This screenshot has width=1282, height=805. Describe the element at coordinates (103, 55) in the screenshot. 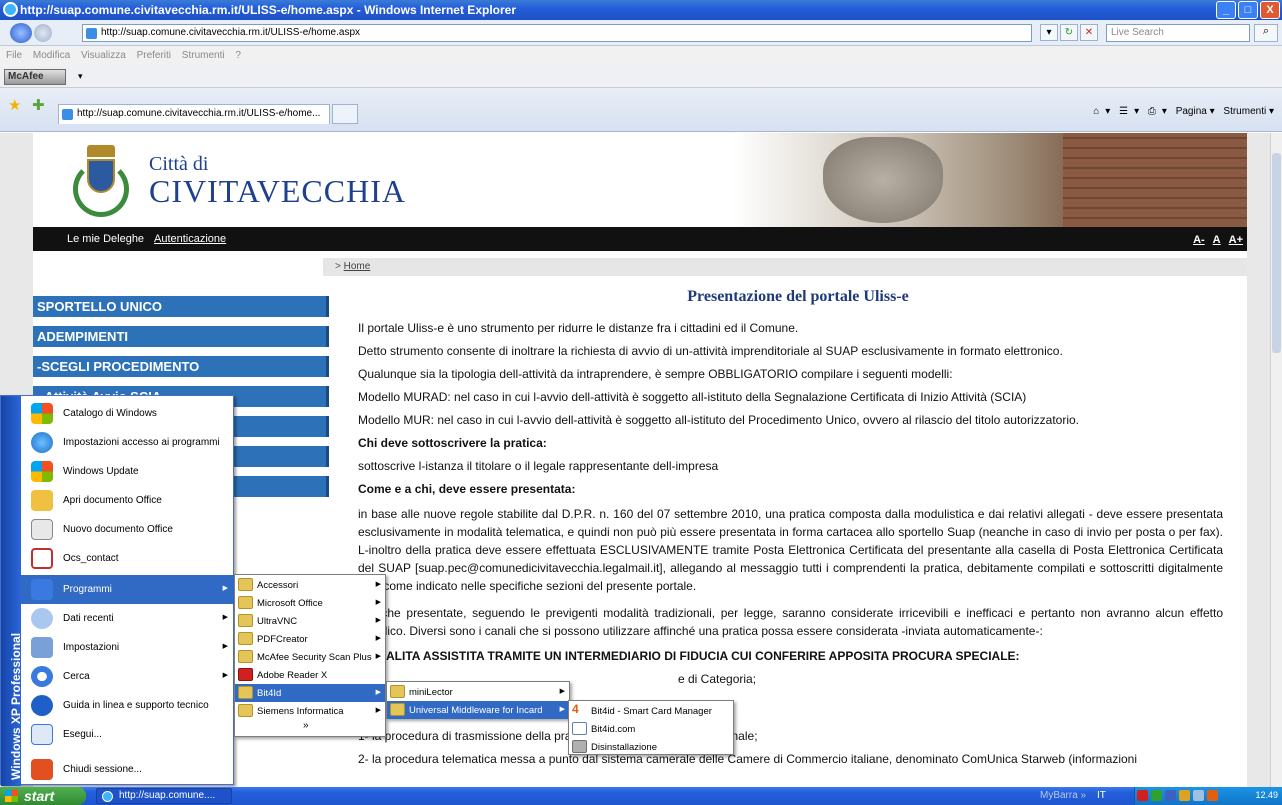

I see `menu-visualizza: Visualizza` at that location.